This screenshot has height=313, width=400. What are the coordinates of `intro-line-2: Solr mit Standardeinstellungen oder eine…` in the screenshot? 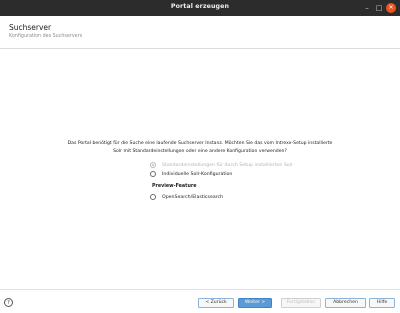 It's located at (200, 151).